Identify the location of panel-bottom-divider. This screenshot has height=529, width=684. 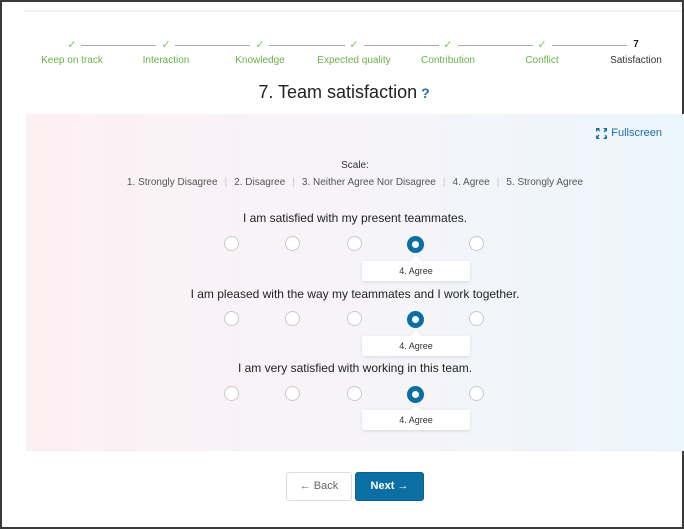
(355, 450).